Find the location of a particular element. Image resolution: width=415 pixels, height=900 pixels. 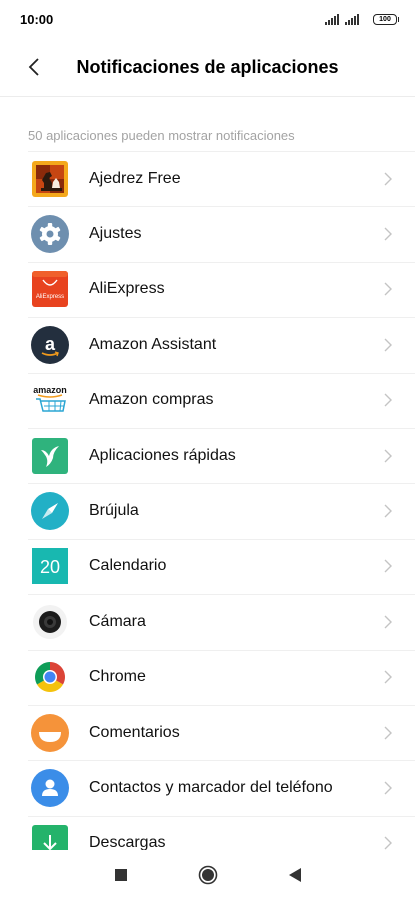

status-time: 10:00 is located at coordinates (37, 19).